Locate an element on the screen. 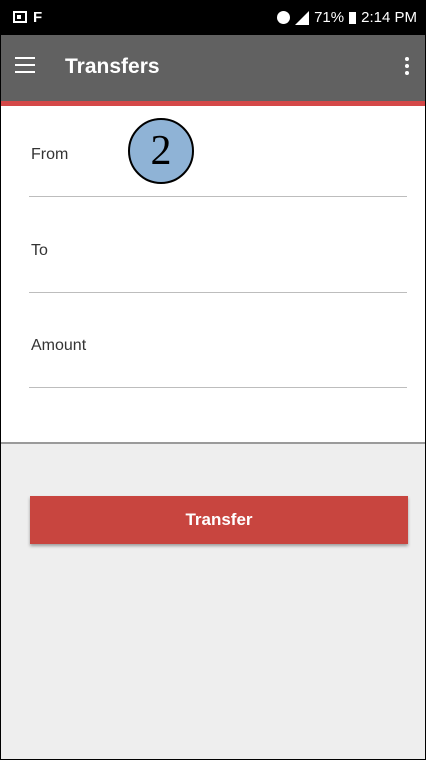 Image resolution: width=426 pixels, height=760 pixels. amount-field: Amount is located at coordinates (218, 367).